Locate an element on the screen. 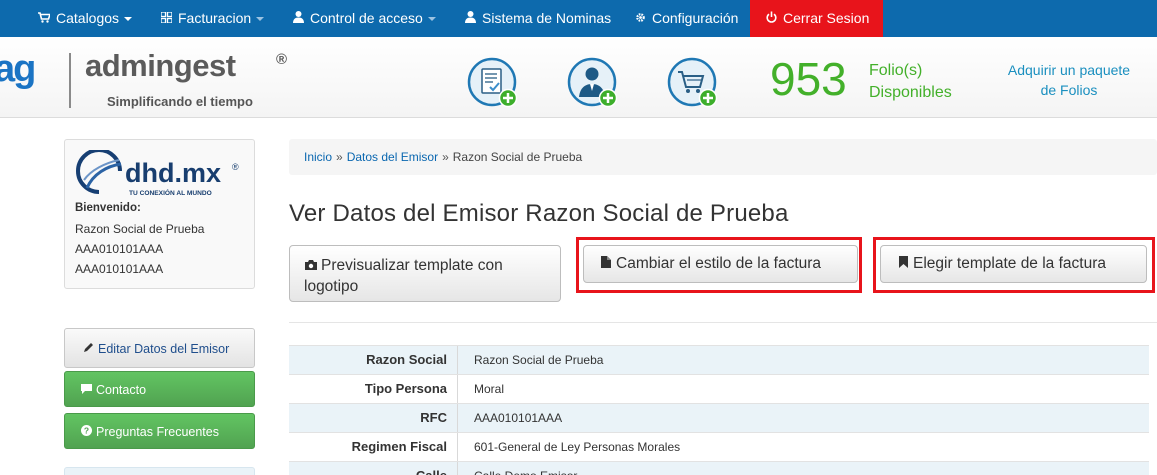 This screenshot has width=1157, height=475. brand-logo-name: admingest is located at coordinates (160, 65).